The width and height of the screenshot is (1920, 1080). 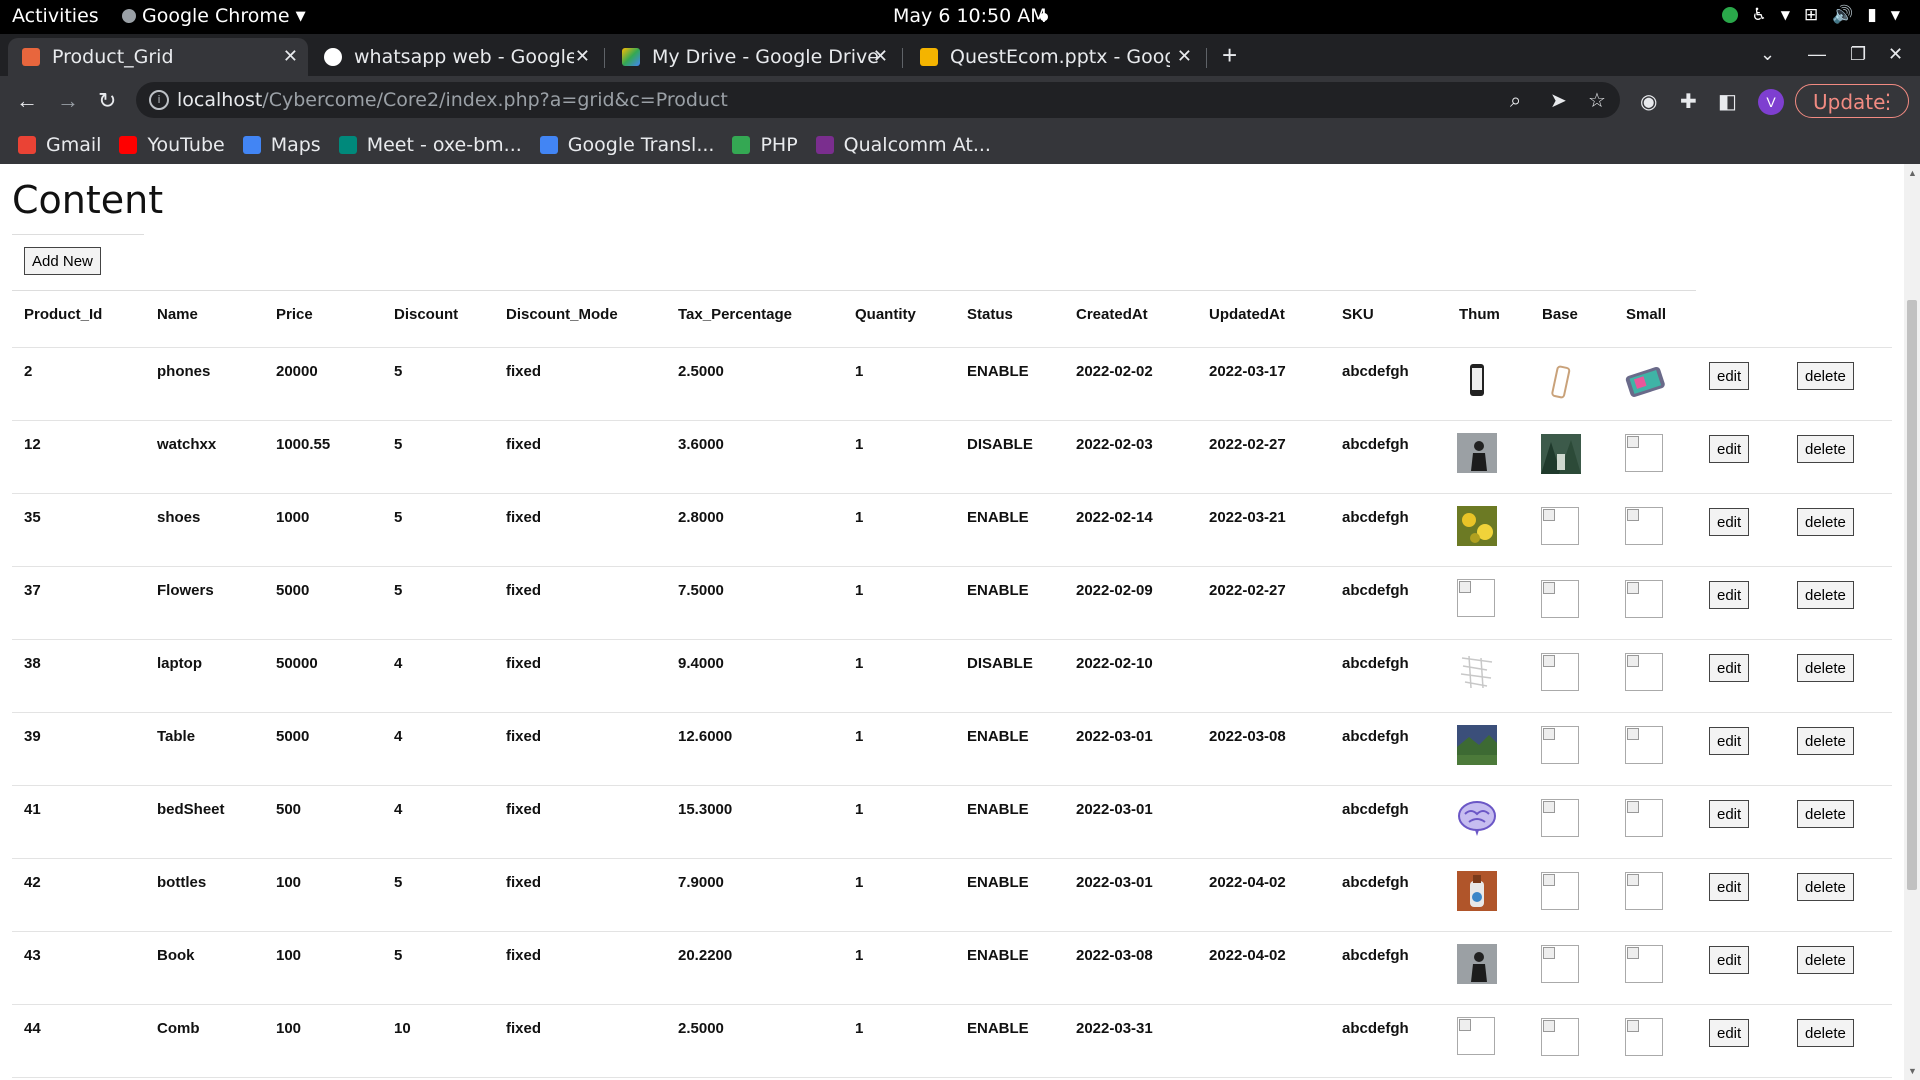 What do you see at coordinates (824, 145) in the screenshot?
I see `qualcomm-icon` at bounding box center [824, 145].